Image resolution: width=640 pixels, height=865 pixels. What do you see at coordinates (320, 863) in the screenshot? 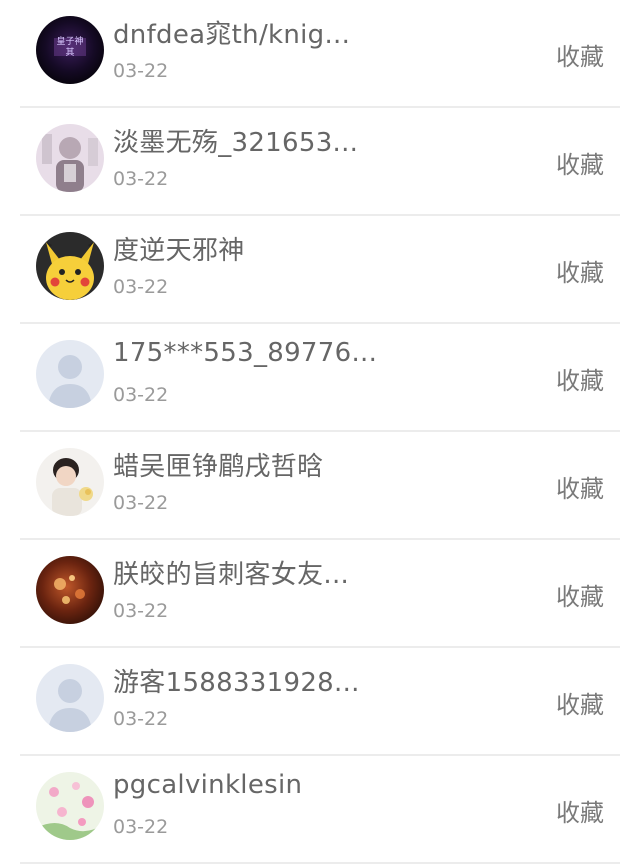
I see `divider` at bounding box center [320, 863].